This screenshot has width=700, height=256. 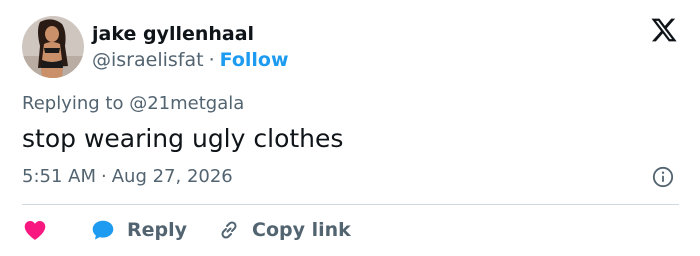 What do you see at coordinates (172, 176) in the screenshot?
I see `tweet-date: Aug 27, 2026` at bounding box center [172, 176].